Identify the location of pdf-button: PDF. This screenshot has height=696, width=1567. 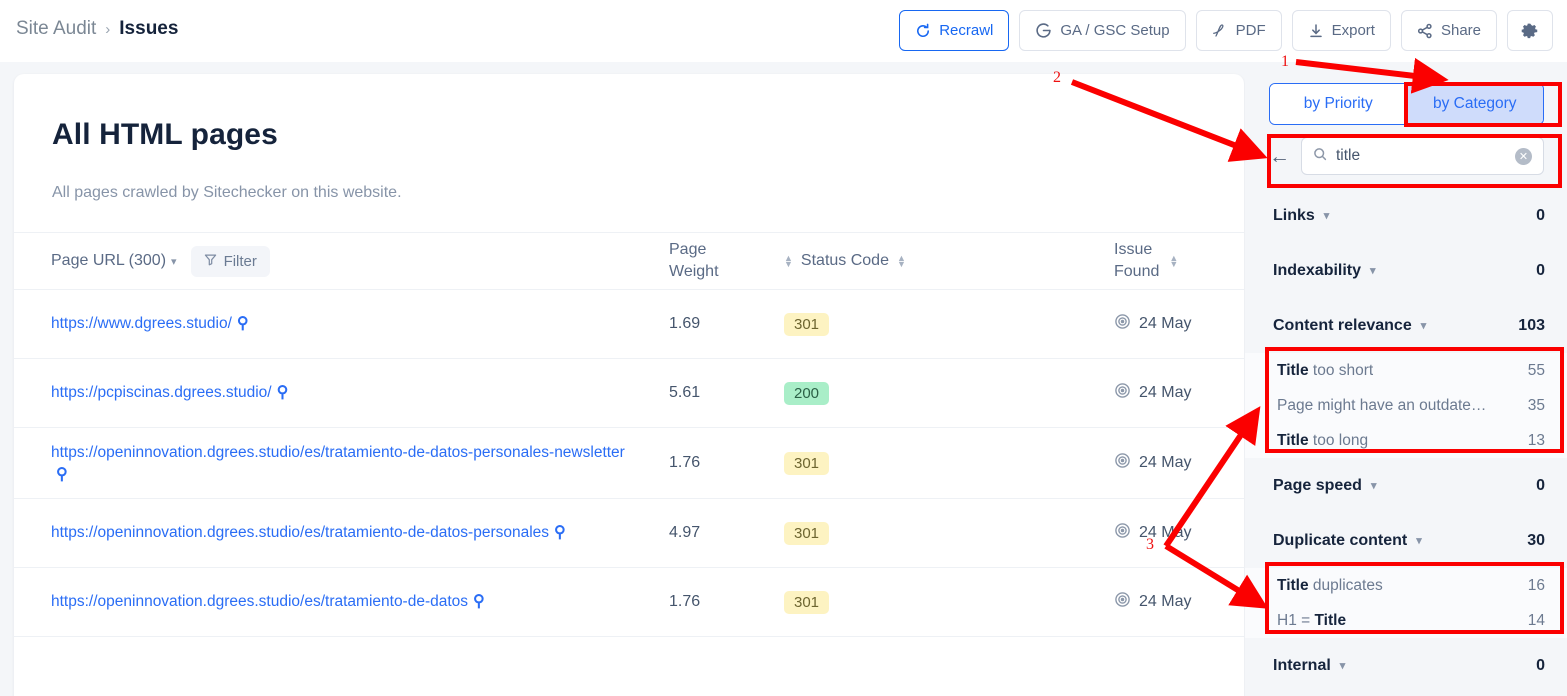
(1238, 30).